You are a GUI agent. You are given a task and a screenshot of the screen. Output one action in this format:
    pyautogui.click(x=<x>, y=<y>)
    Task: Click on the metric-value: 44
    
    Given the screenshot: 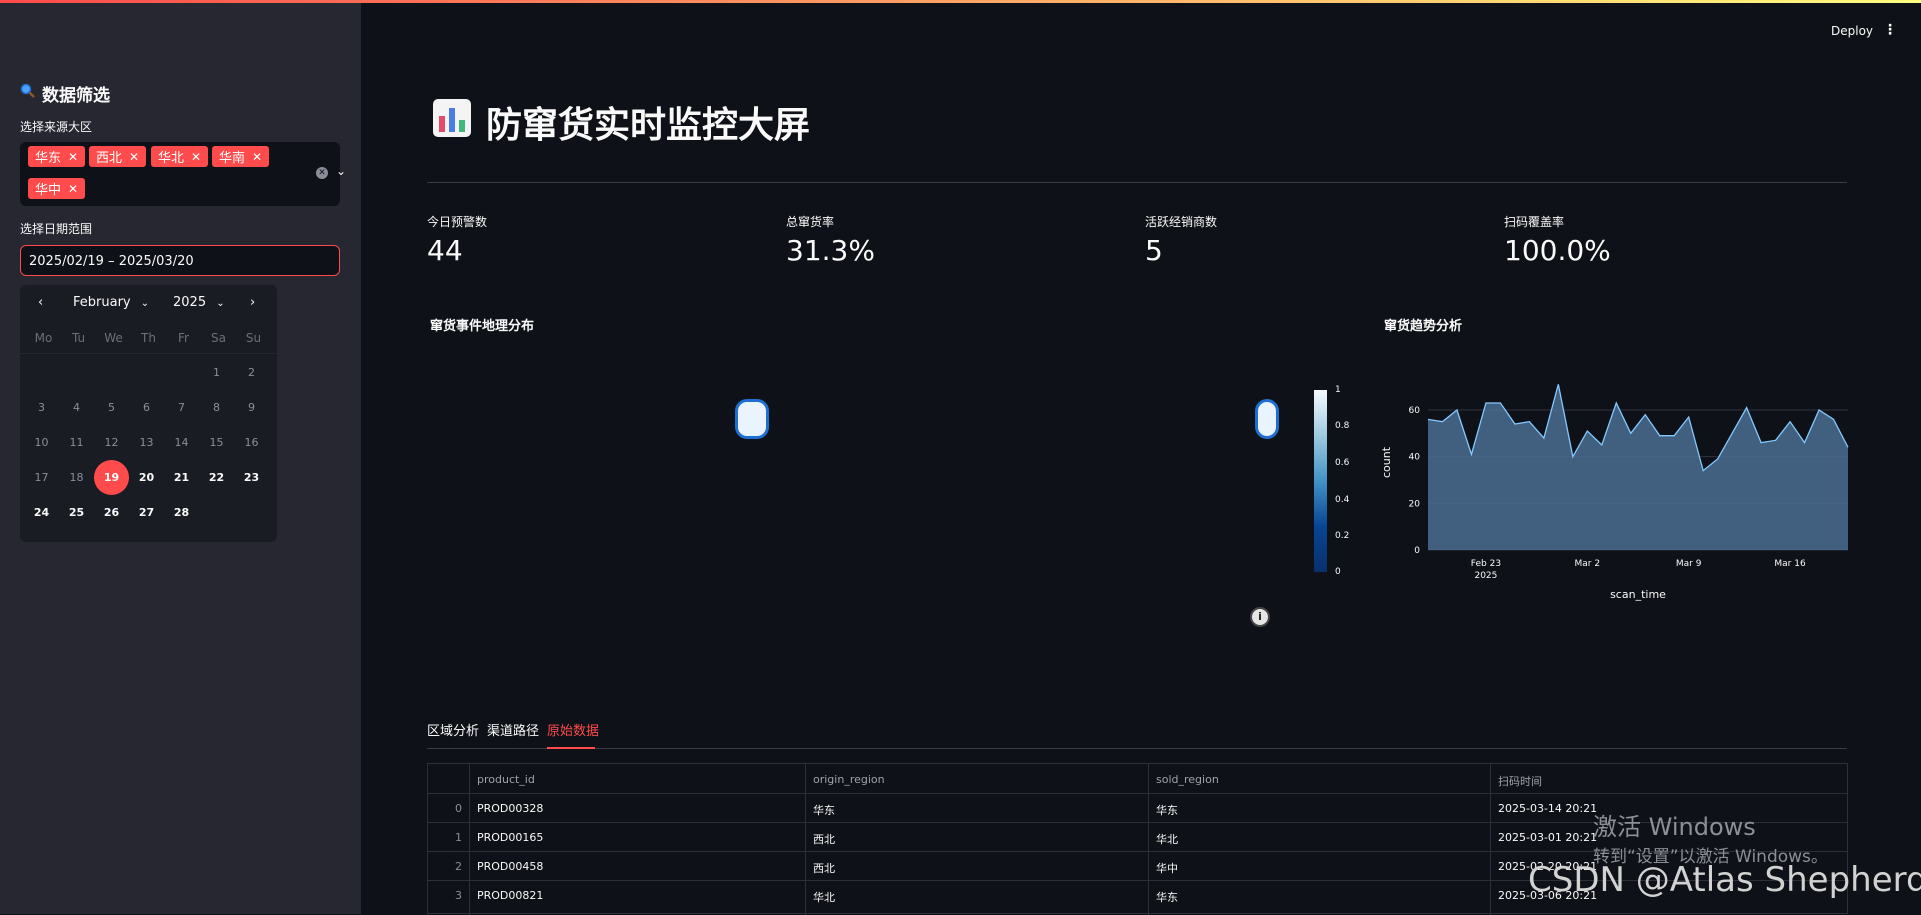 What is the action you would take?
    pyautogui.click(x=445, y=250)
    